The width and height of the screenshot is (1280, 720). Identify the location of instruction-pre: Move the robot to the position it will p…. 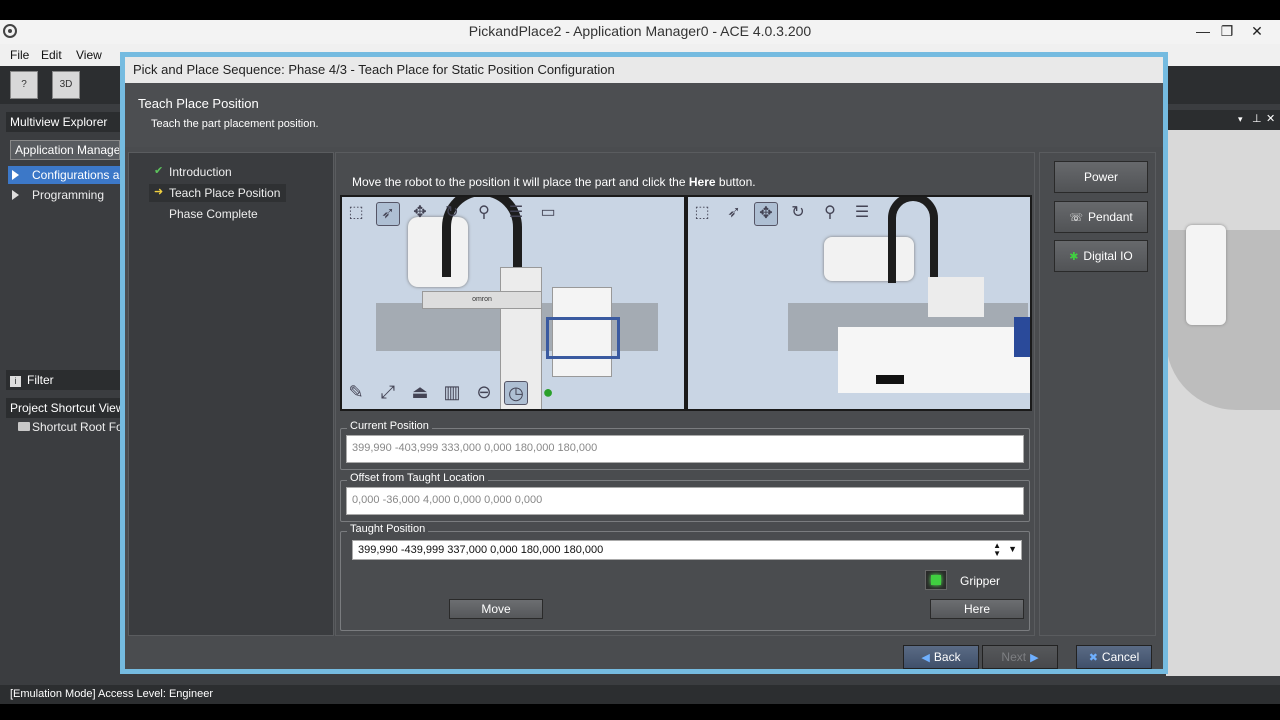
(519, 182).